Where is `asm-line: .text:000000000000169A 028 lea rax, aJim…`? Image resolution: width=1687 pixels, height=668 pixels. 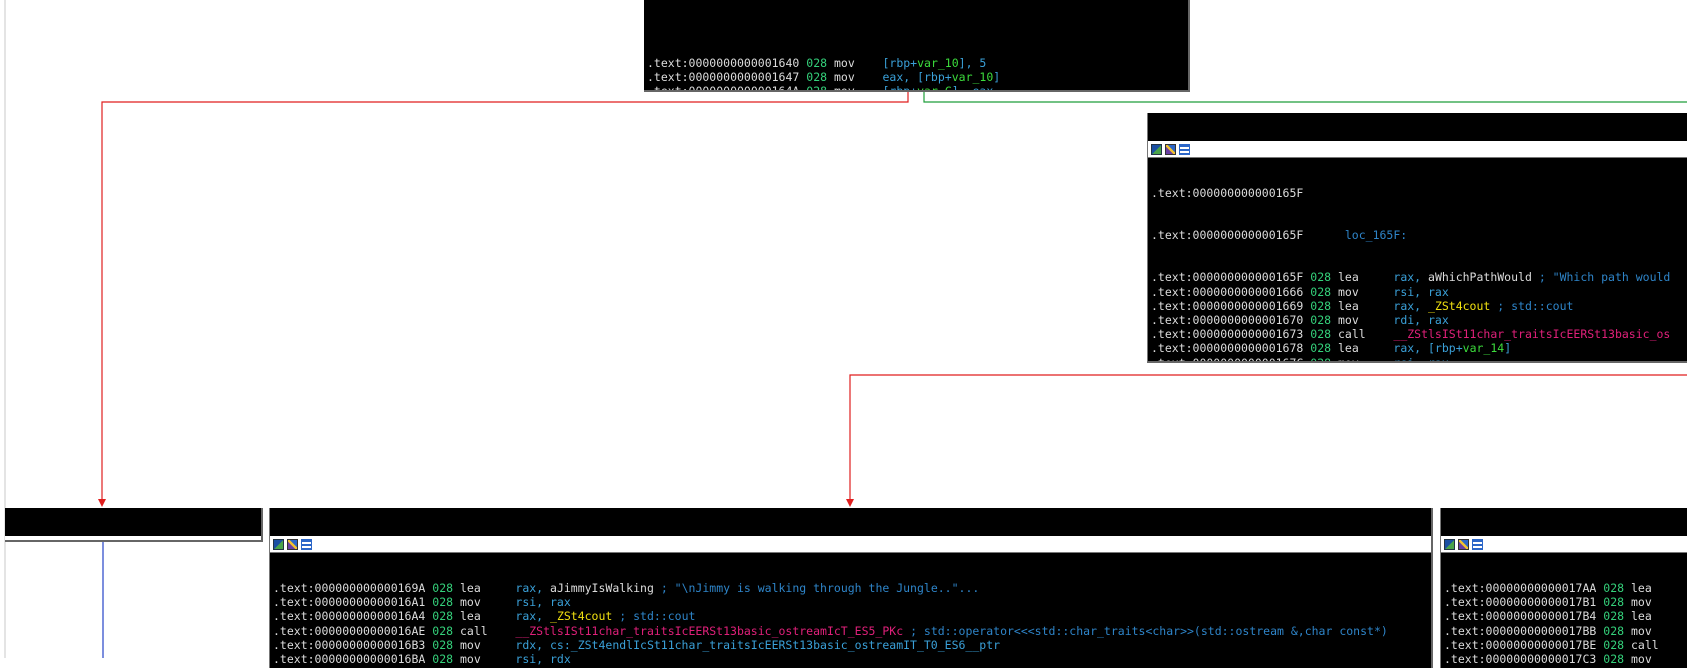 asm-line: .text:000000000000169A 028 lea rax, aJim… is located at coordinates (850, 588).